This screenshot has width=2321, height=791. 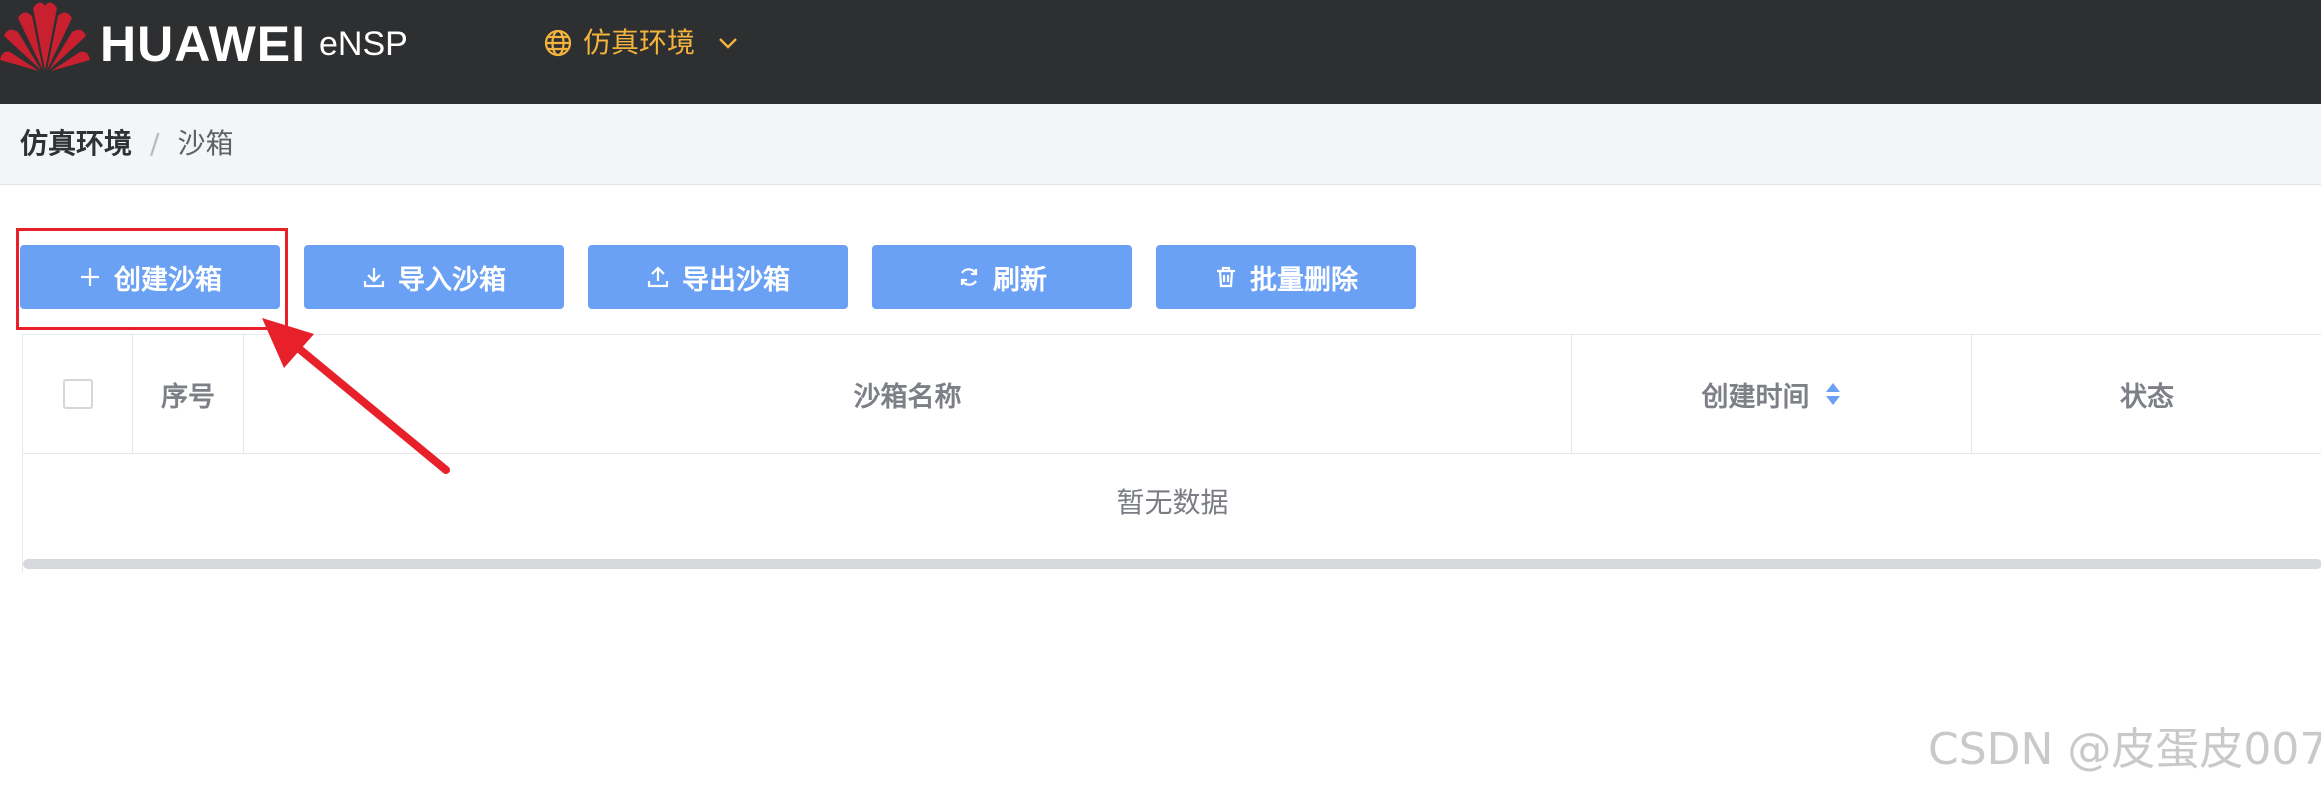 I want to click on watermark: CSDN @皮蛋皮007, so click(x=2124, y=749).